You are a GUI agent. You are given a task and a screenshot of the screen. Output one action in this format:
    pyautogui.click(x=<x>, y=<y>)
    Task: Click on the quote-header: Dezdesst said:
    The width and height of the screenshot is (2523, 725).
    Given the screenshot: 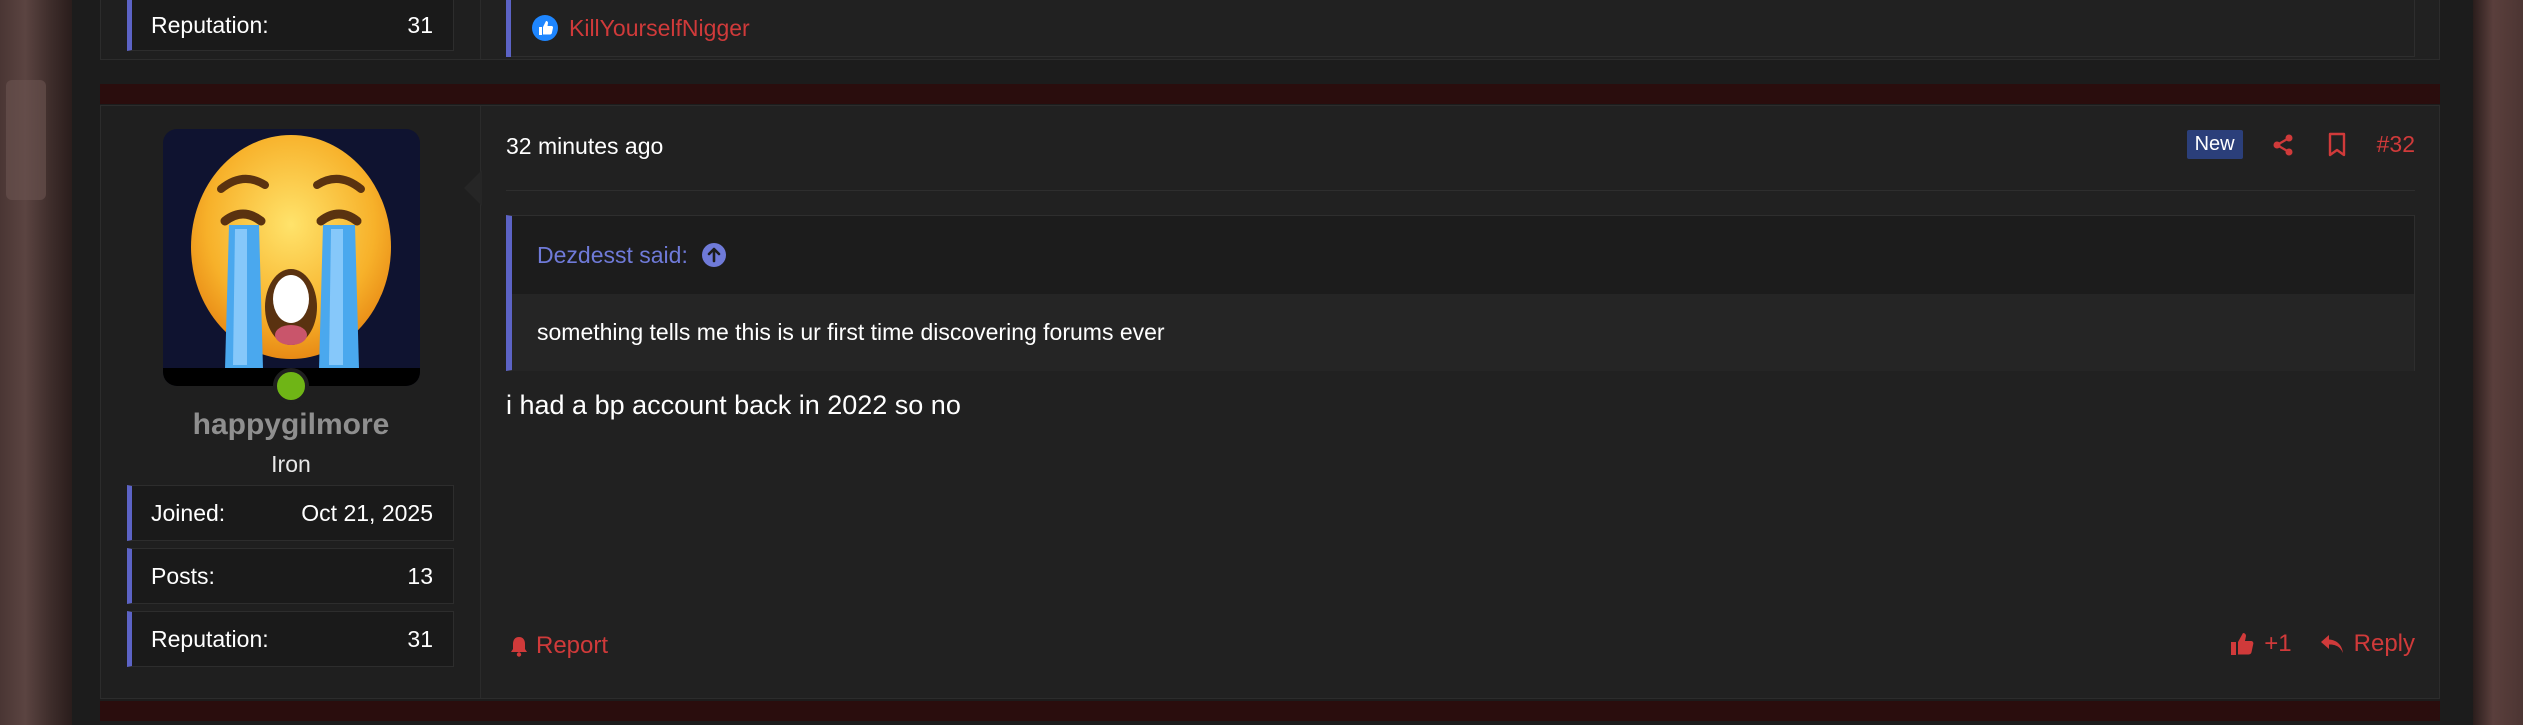 What is the action you would take?
    pyautogui.click(x=1463, y=255)
    